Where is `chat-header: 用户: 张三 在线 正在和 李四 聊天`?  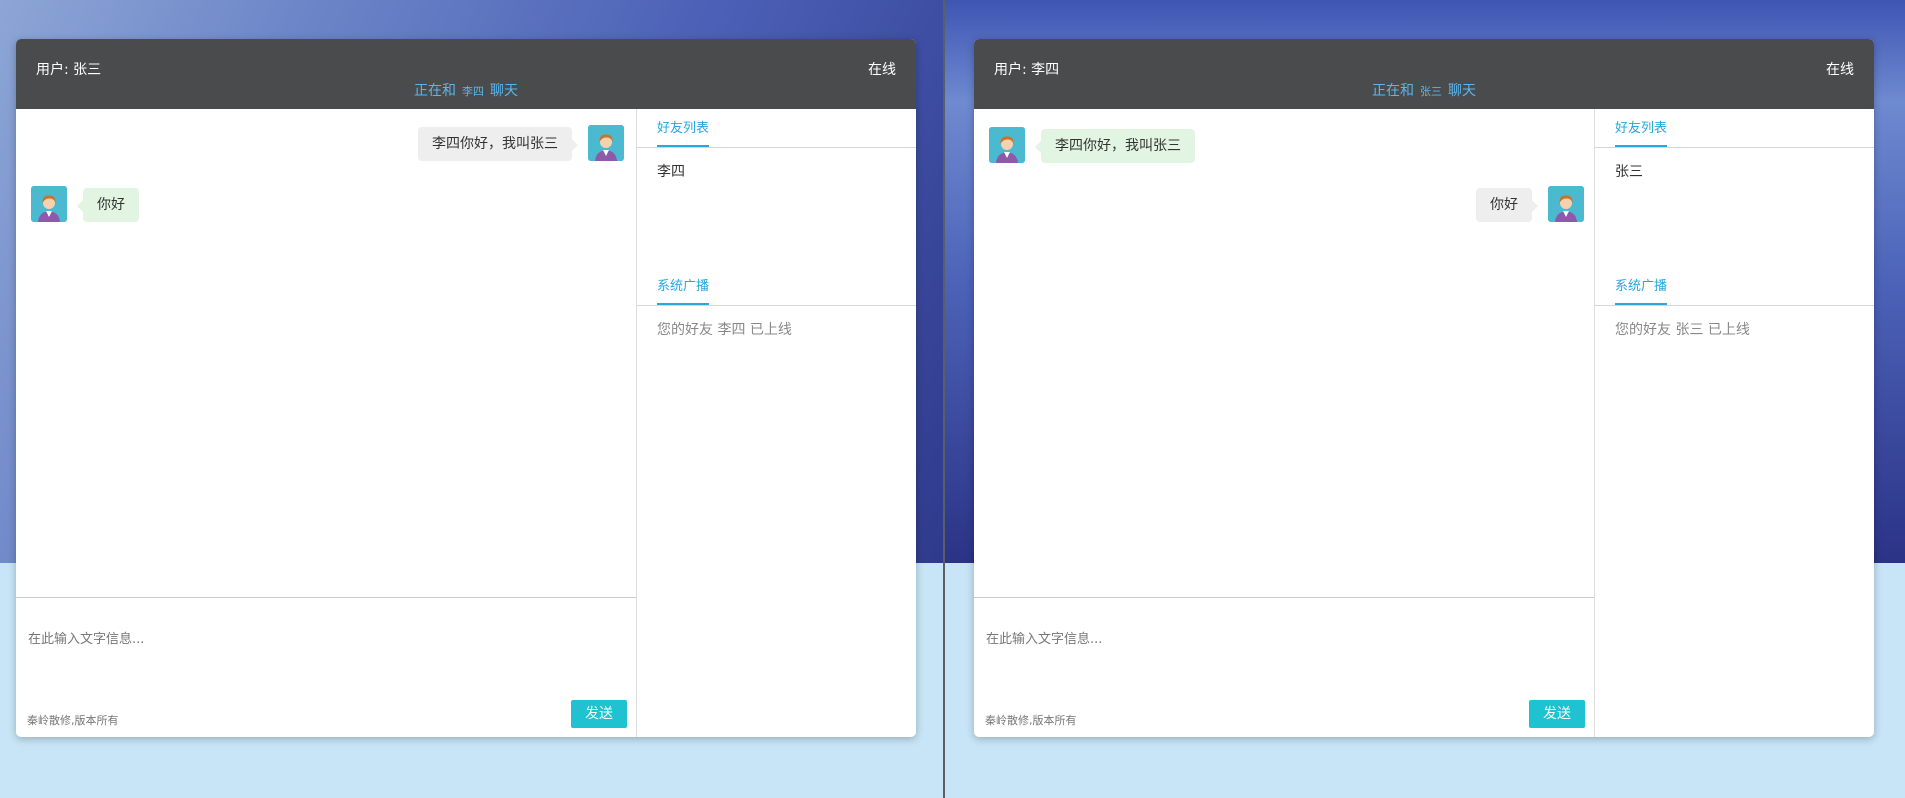 chat-header: 用户: 张三 在线 正在和 李四 聊天 is located at coordinates (466, 74).